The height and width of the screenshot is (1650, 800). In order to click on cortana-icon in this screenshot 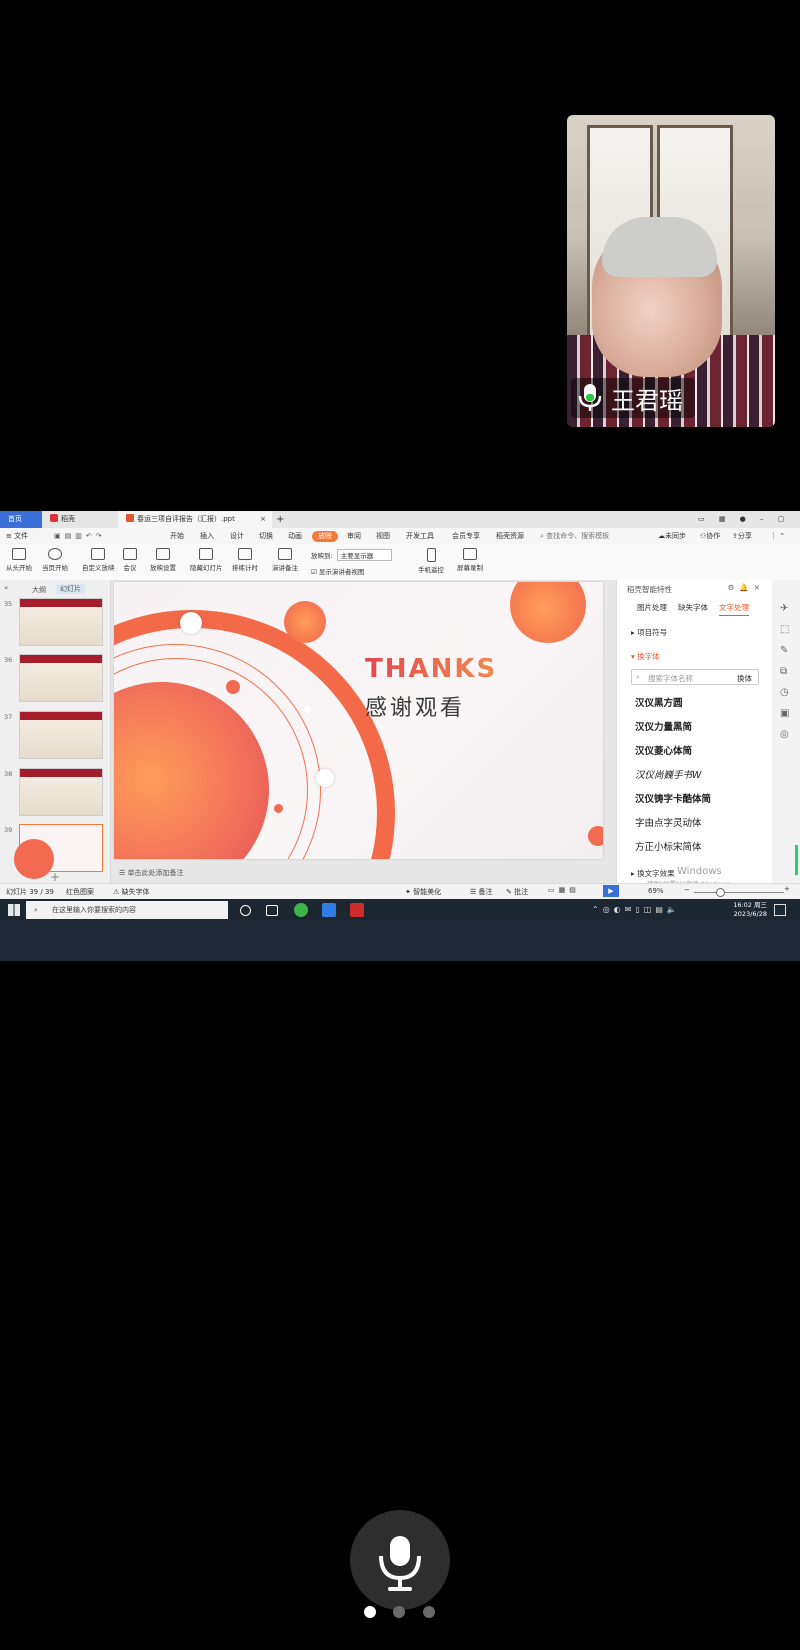, I will do `click(245, 910)`.